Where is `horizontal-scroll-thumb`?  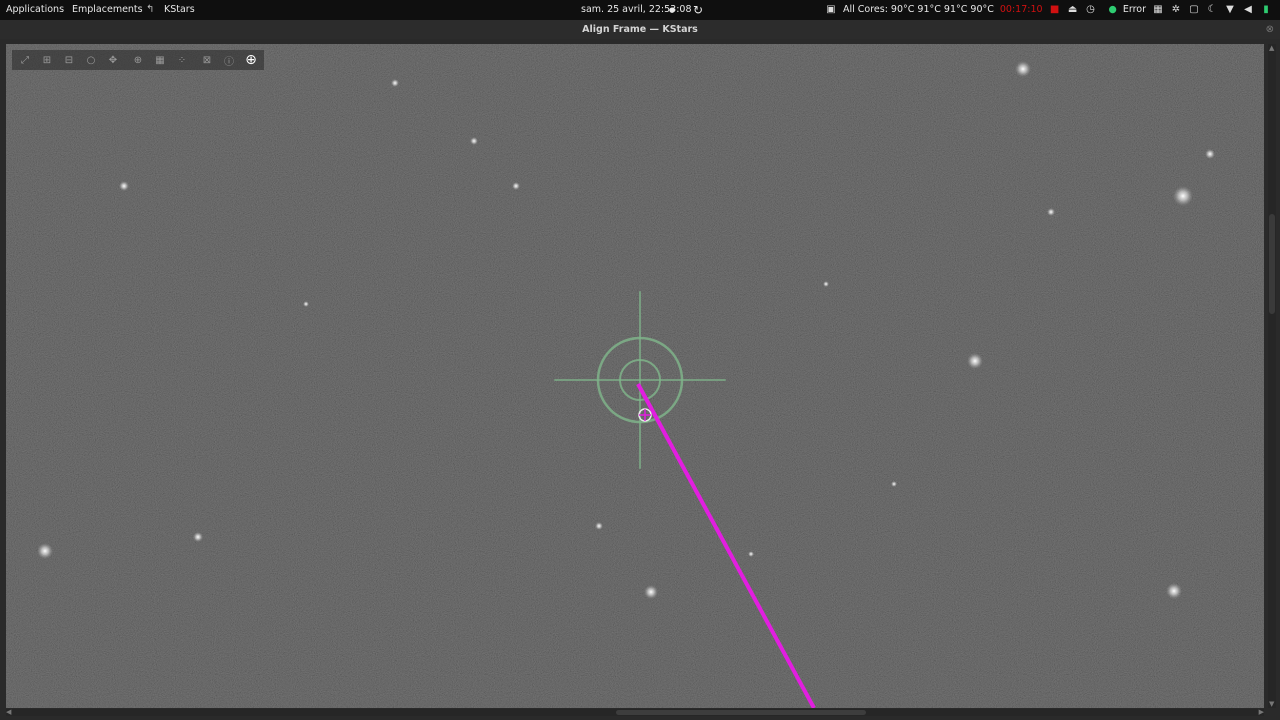
horizontal-scroll-thumb is located at coordinates (741, 712).